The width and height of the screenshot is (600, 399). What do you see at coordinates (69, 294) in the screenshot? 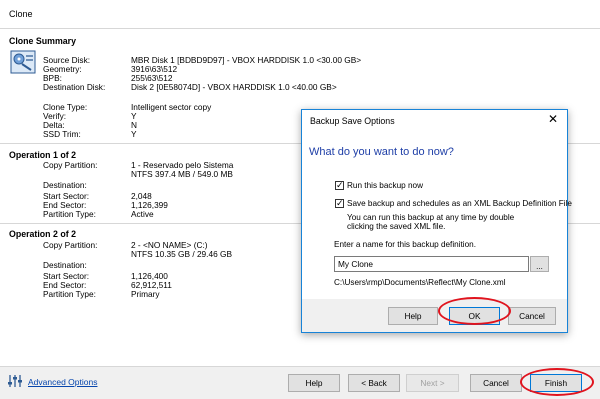
I see `op2-partition-type-label: Partition Type:` at bounding box center [69, 294].